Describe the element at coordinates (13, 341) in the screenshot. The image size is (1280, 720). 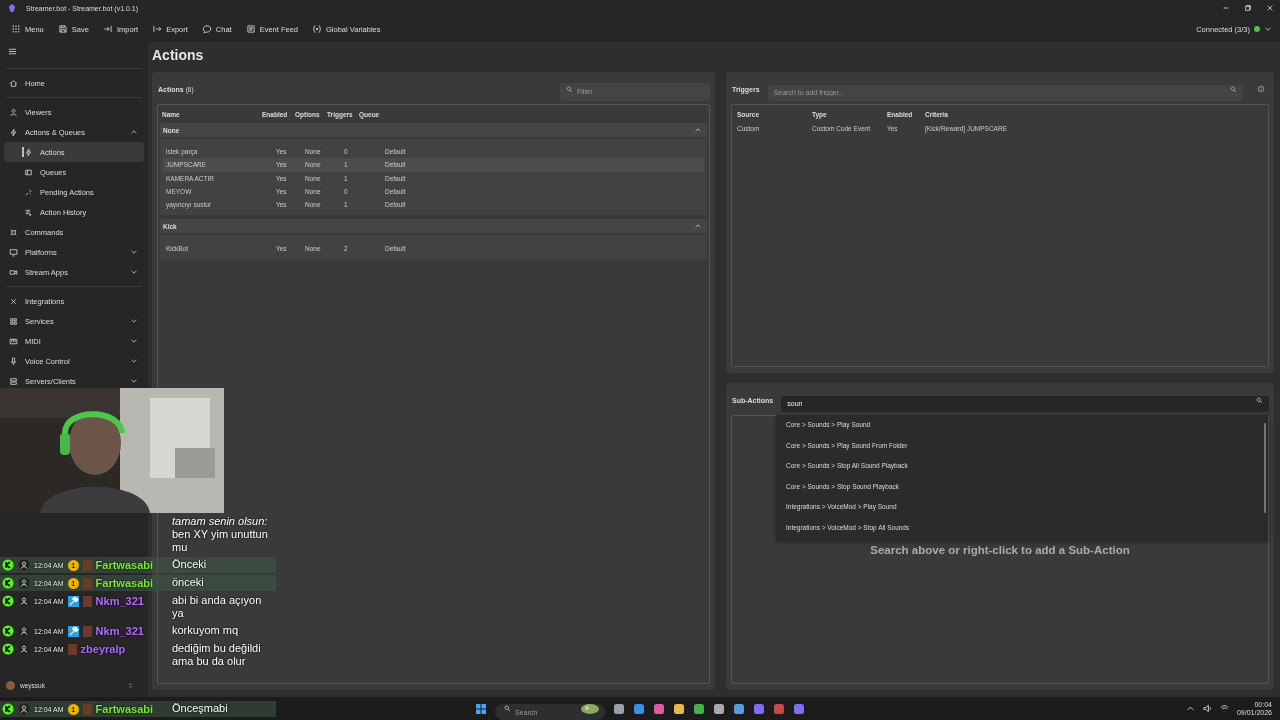
I see `keyboard-icon` at that location.